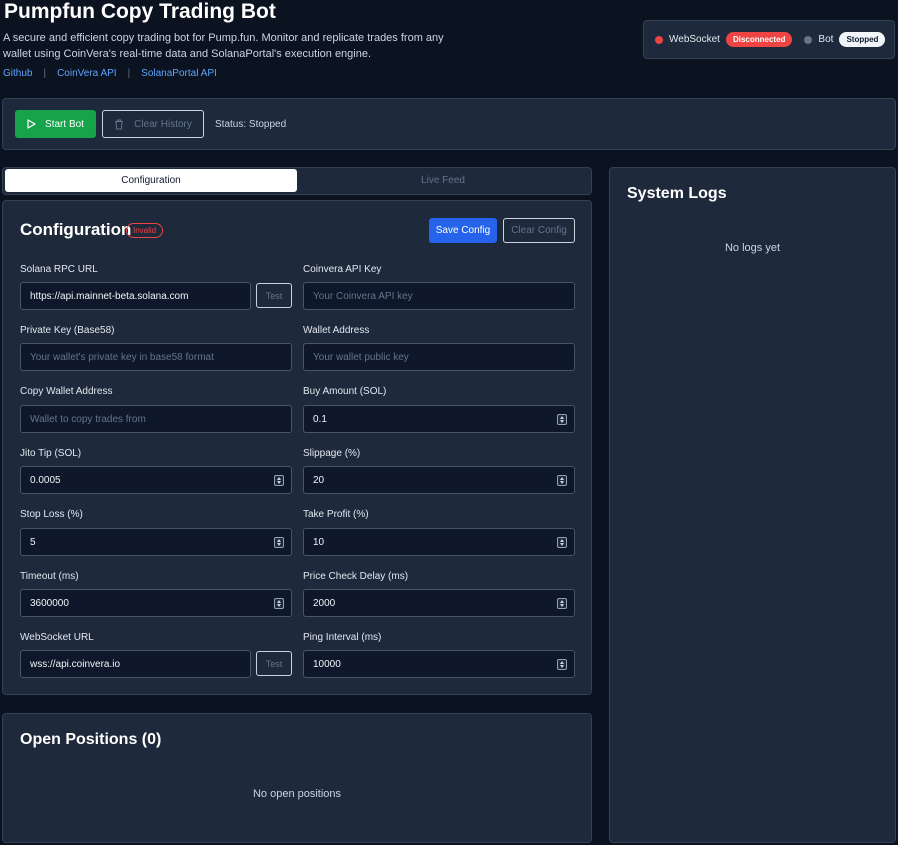  I want to click on trash-icon, so click(119, 124).